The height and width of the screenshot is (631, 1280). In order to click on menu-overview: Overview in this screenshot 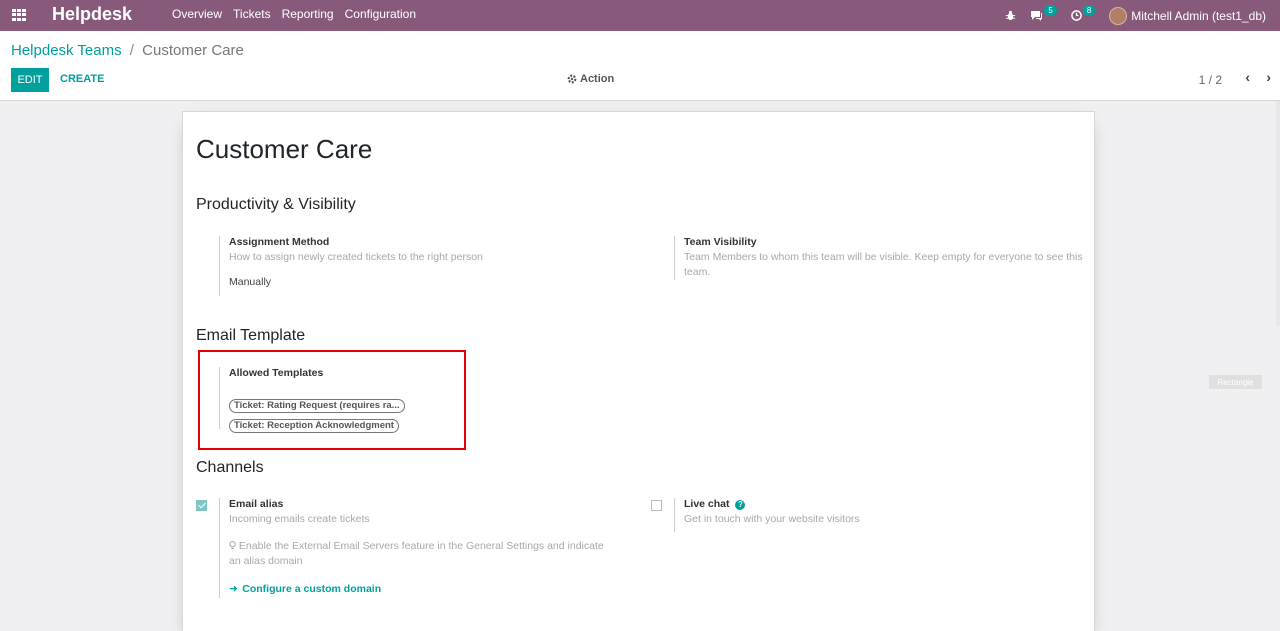, I will do `click(197, 14)`.